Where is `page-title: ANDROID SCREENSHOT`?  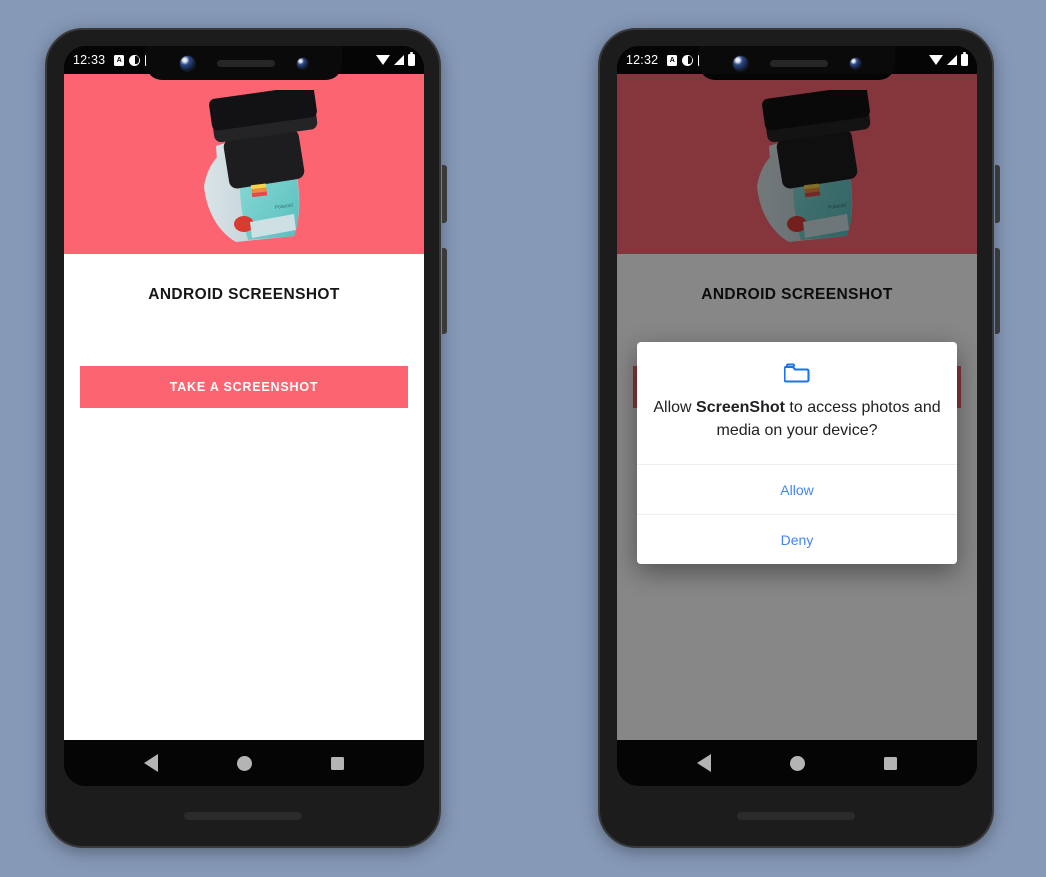 page-title: ANDROID SCREENSHOT is located at coordinates (244, 294).